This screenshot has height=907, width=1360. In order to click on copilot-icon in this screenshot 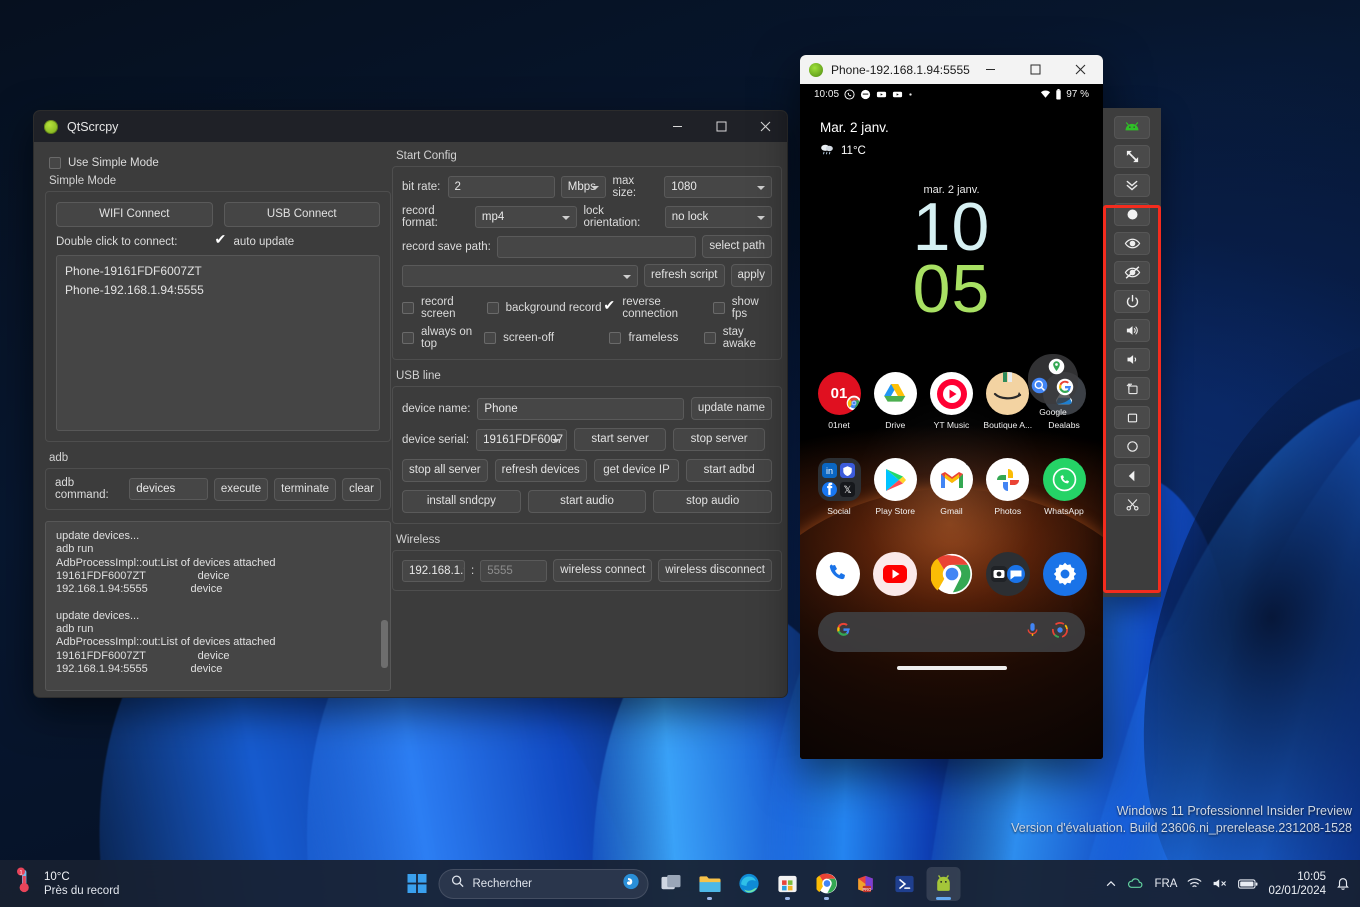, I will do `click(631, 884)`.